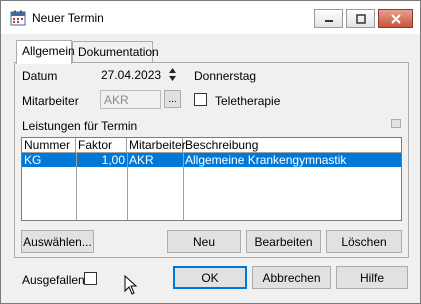  I want to click on tab-allgemein: Allgemein, so click(45, 52).